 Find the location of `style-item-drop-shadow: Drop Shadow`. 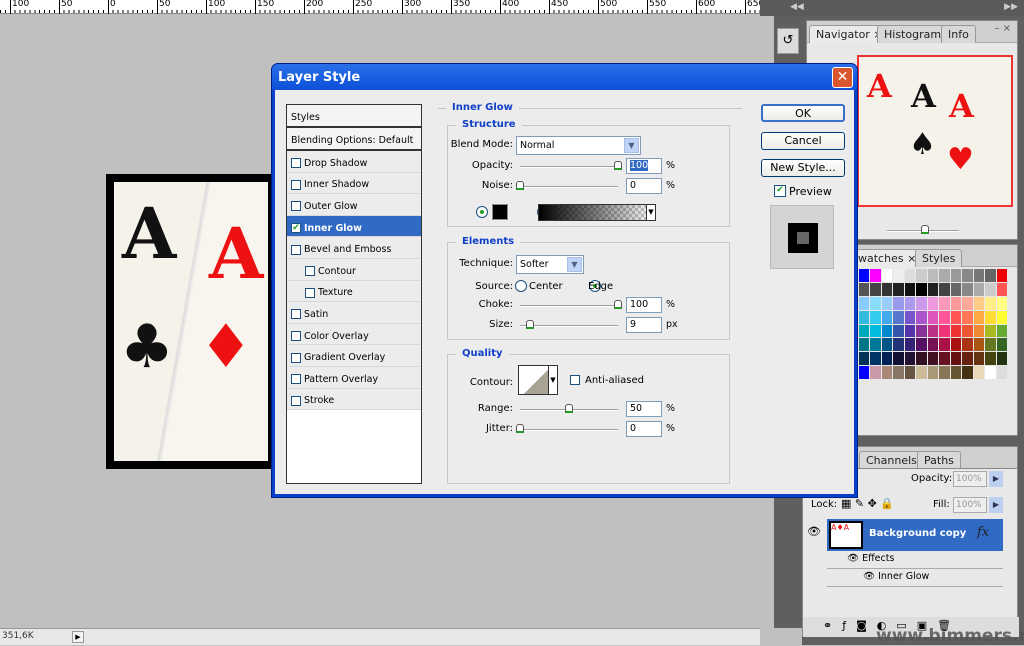

style-item-drop-shadow: Drop Shadow is located at coordinates (354, 162).